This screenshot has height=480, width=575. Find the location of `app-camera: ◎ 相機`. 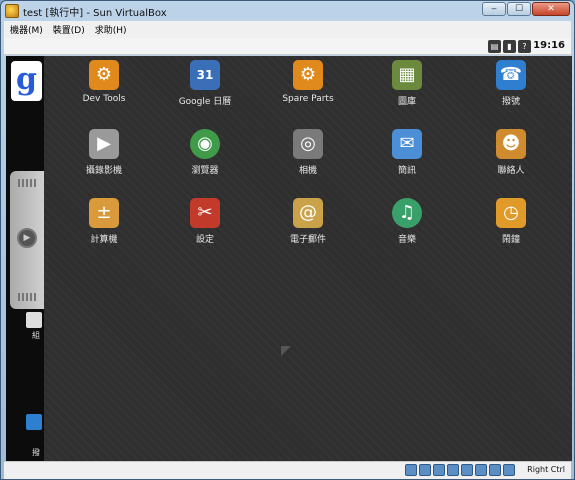

app-camera: ◎ 相機 is located at coordinates (308, 159).